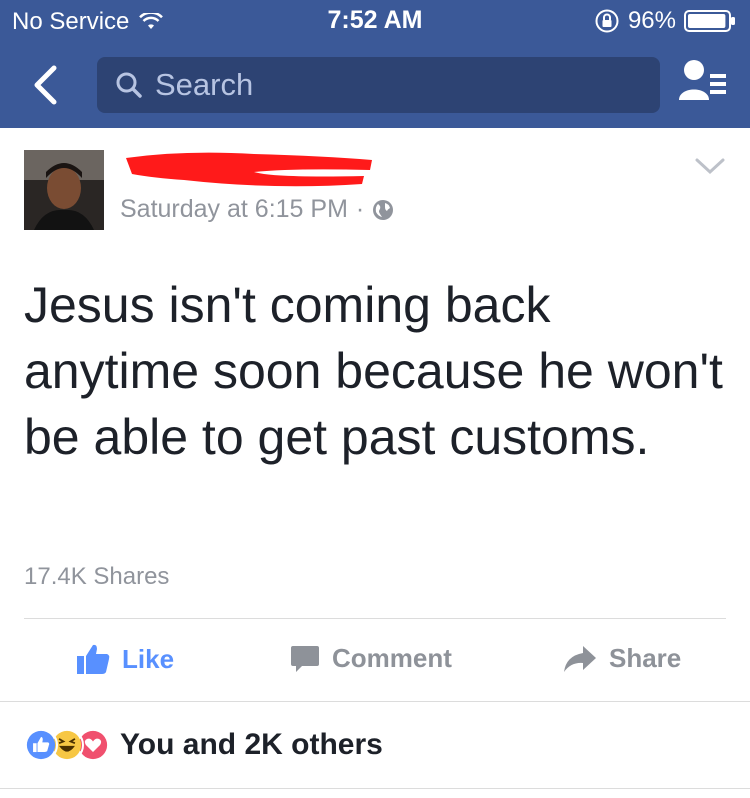  What do you see at coordinates (375, 20) in the screenshot?
I see `status-bar: No Service 7:52 AM 96%` at bounding box center [375, 20].